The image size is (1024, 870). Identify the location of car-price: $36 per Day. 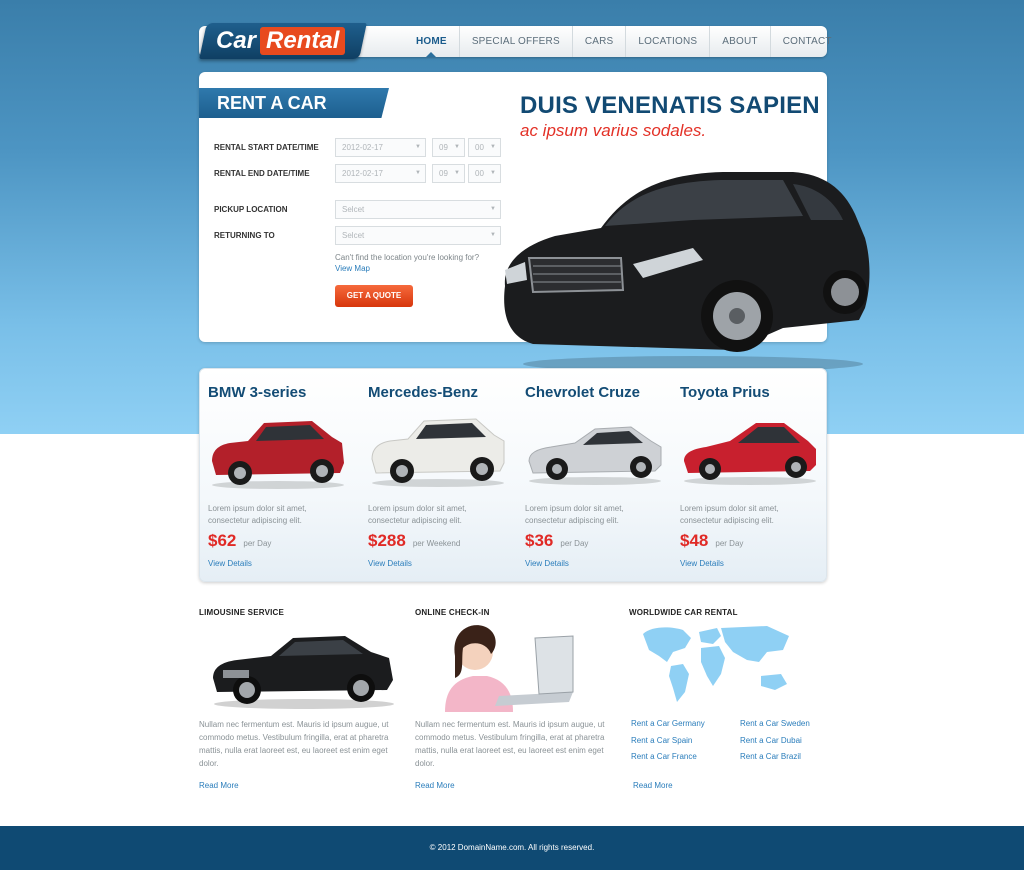
(556, 541).